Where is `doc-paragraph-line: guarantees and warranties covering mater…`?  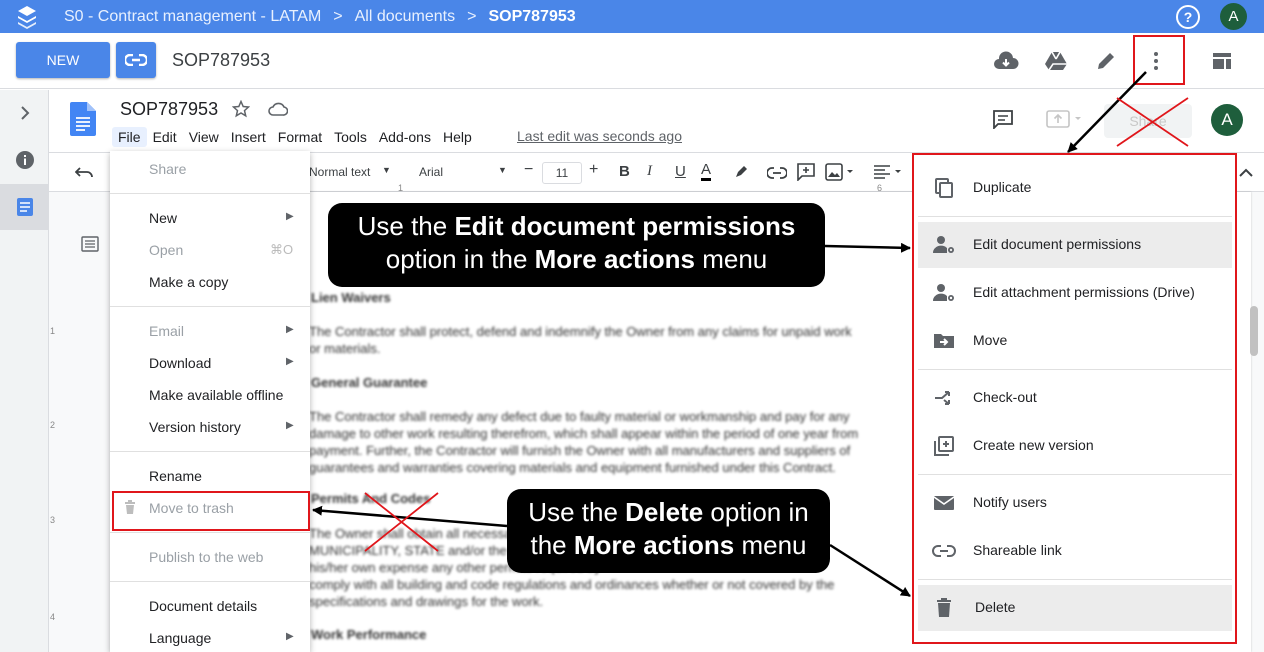
doc-paragraph-line: guarantees and warranties covering mater… is located at coordinates (572, 467).